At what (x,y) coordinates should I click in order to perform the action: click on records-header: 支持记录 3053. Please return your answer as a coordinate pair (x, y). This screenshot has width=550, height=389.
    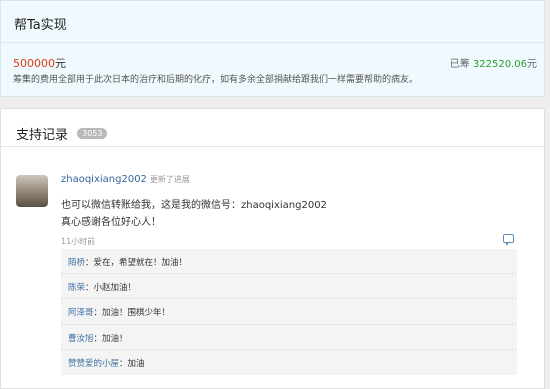
    Looking at the image, I should click on (272, 128).